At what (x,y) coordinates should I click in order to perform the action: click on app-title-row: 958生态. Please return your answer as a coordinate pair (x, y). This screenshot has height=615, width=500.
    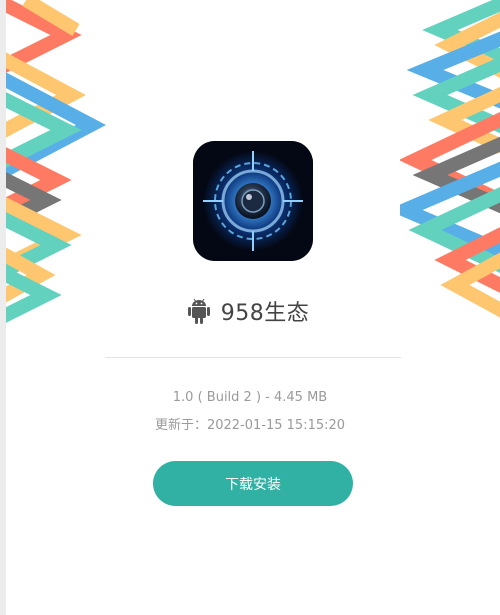
    Looking at the image, I should click on (250, 311).